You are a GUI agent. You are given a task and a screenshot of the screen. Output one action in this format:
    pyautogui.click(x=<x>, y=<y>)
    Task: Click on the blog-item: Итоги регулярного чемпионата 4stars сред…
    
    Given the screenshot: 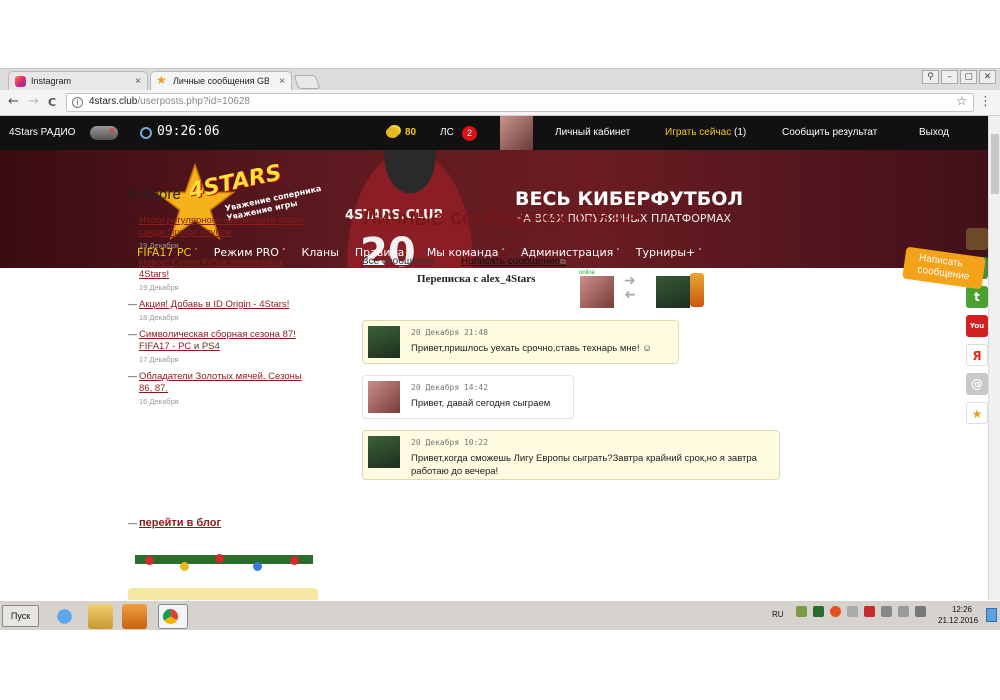 What is the action you would take?
    pyautogui.click(x=220, y=232)
    